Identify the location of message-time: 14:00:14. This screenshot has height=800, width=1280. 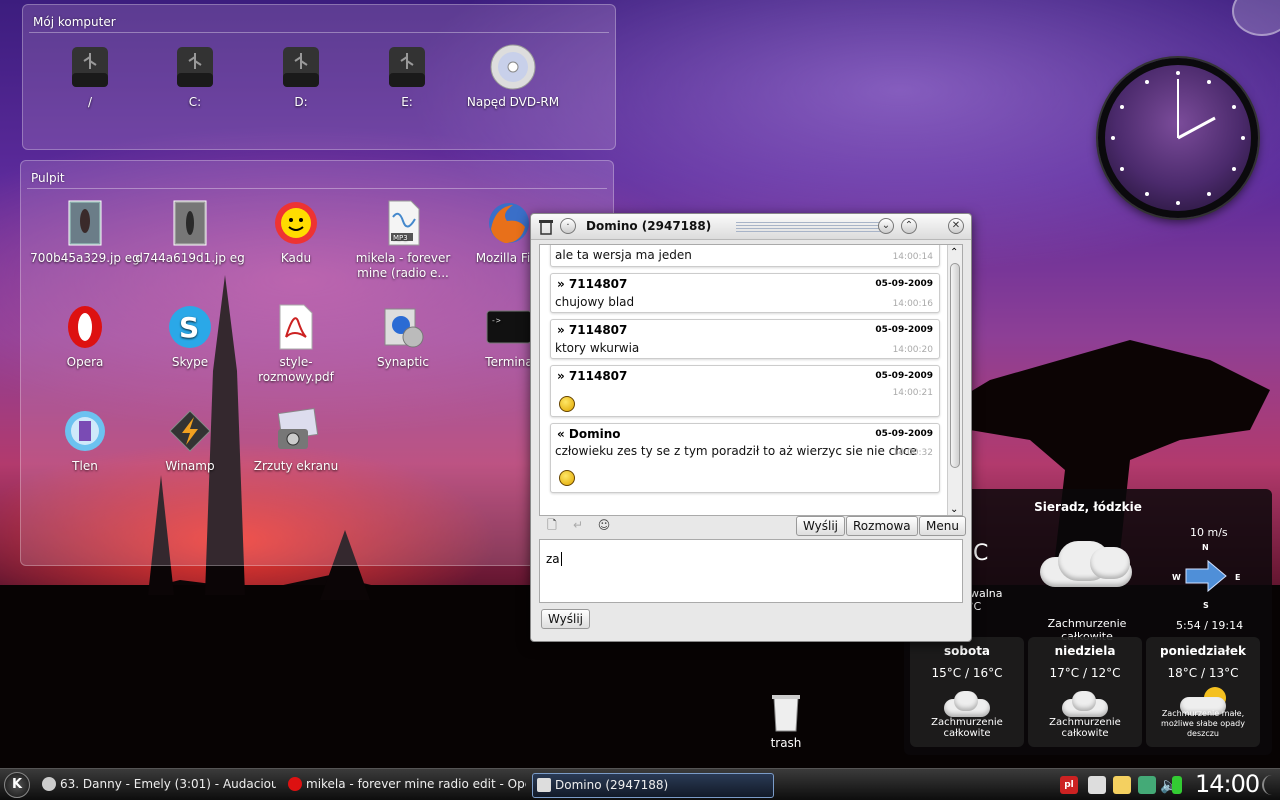
(912, 257).